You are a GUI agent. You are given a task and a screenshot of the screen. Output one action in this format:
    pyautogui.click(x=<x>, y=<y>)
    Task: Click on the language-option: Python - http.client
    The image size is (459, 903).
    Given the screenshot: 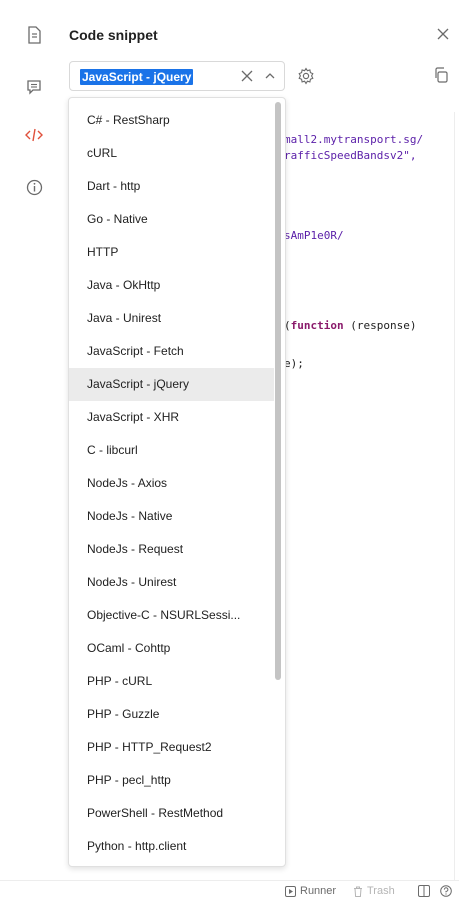 What is the action you would take?
    pyautogui.click(x=171, y=846)
    